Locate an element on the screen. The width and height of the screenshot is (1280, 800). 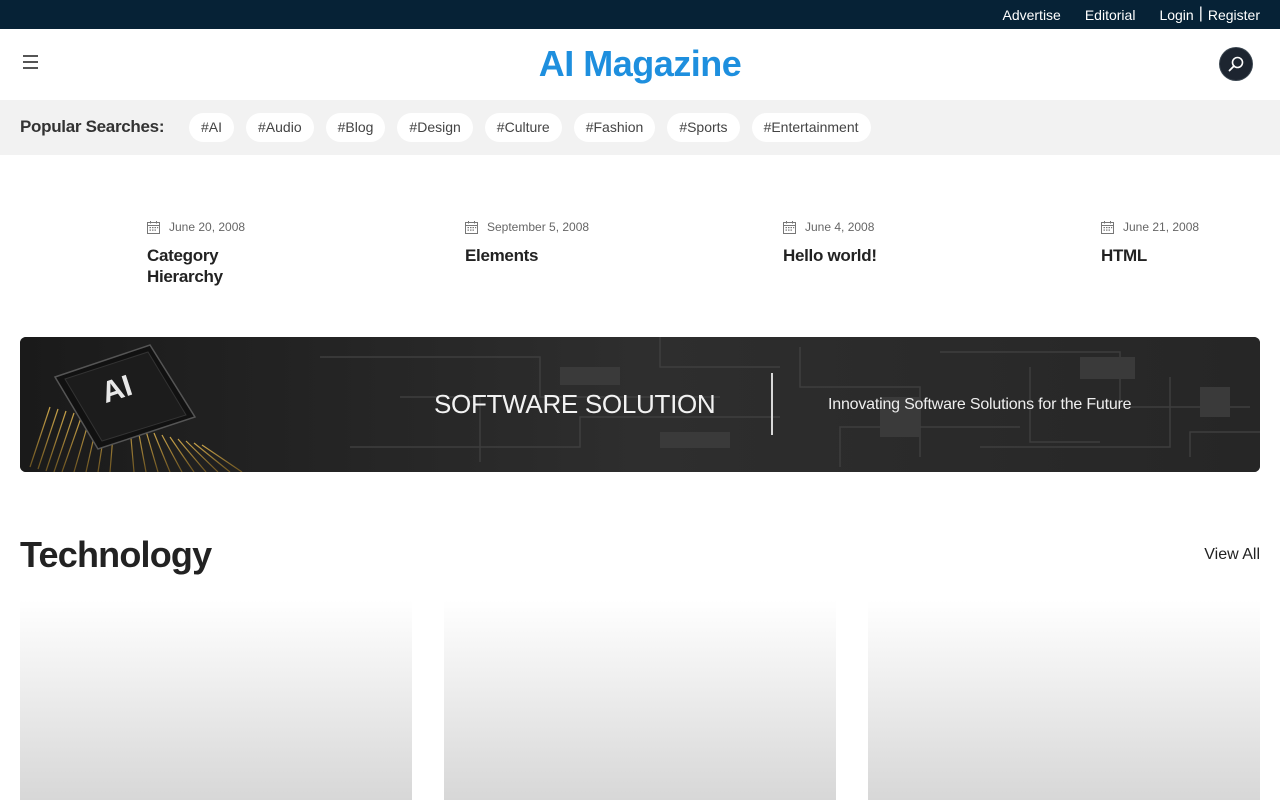
tag-design: #Design is located at coordinates (435, 127).